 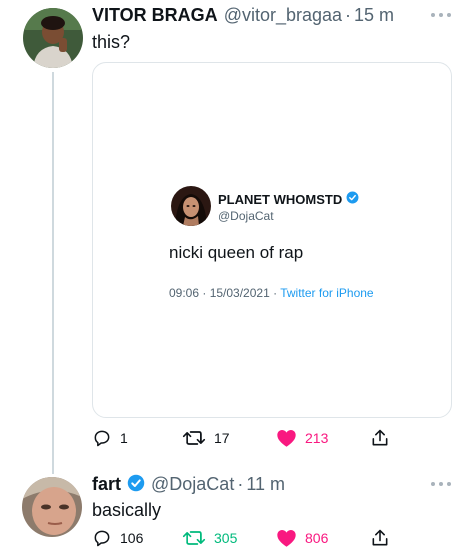 I want to click on tweet1-author-name: VITOR BRAGA, so click(x=155, y=15).